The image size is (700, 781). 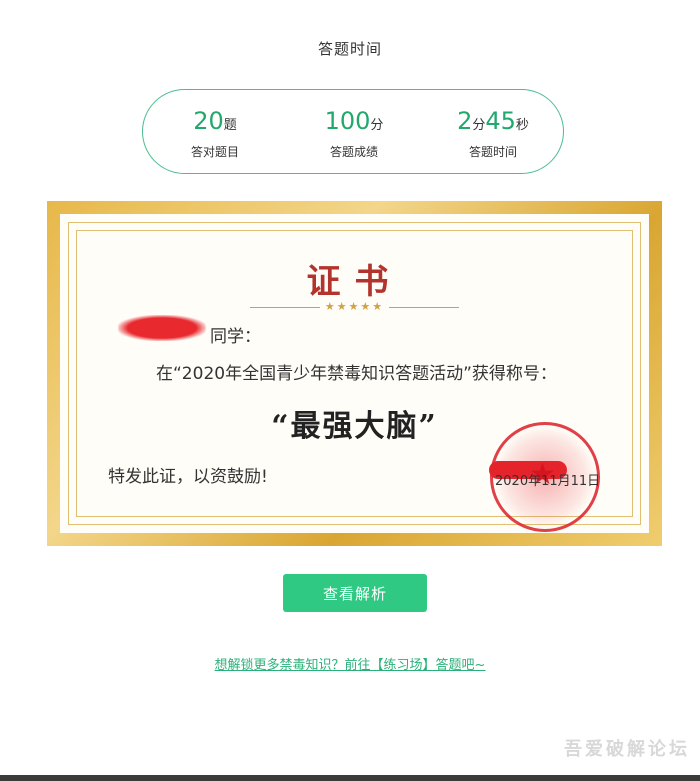 What do you see at coordinates (208, 121) in the screenshot?
I see `stat-correct-value: 20` at bounding box center [208, 121].